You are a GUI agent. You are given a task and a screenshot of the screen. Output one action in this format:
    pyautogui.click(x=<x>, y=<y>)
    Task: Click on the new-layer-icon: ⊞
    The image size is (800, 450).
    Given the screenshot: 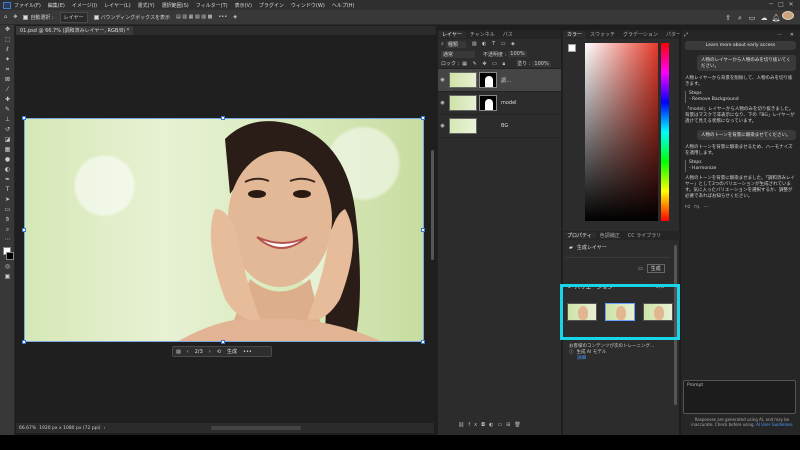 What is the action you would take?
    pyautogui.click(x=510, y=425)
    